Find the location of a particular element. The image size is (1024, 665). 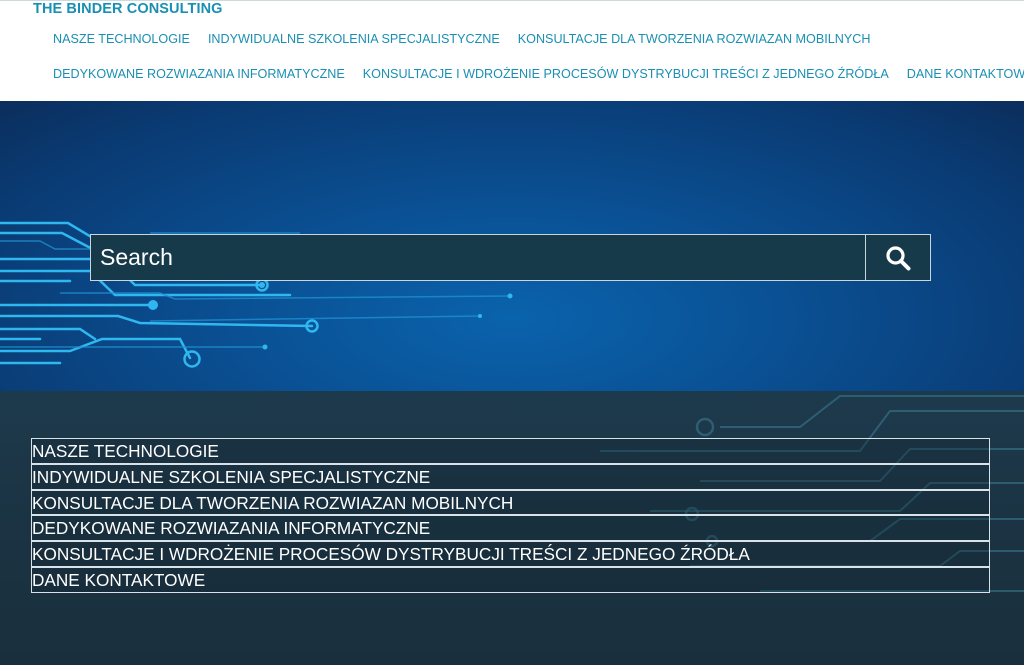

search-input is located at coordinates (478, 257).